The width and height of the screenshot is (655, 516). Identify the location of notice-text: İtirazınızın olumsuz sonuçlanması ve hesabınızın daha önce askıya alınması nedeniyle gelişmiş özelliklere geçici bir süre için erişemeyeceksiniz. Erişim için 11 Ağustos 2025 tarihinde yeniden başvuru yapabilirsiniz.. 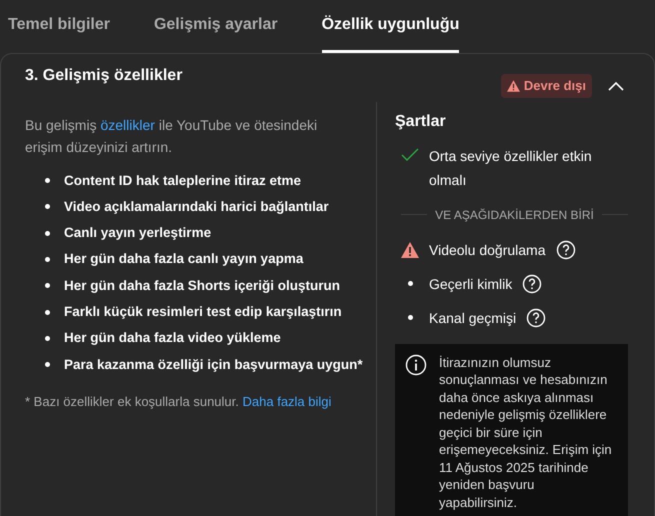
(525, 432).